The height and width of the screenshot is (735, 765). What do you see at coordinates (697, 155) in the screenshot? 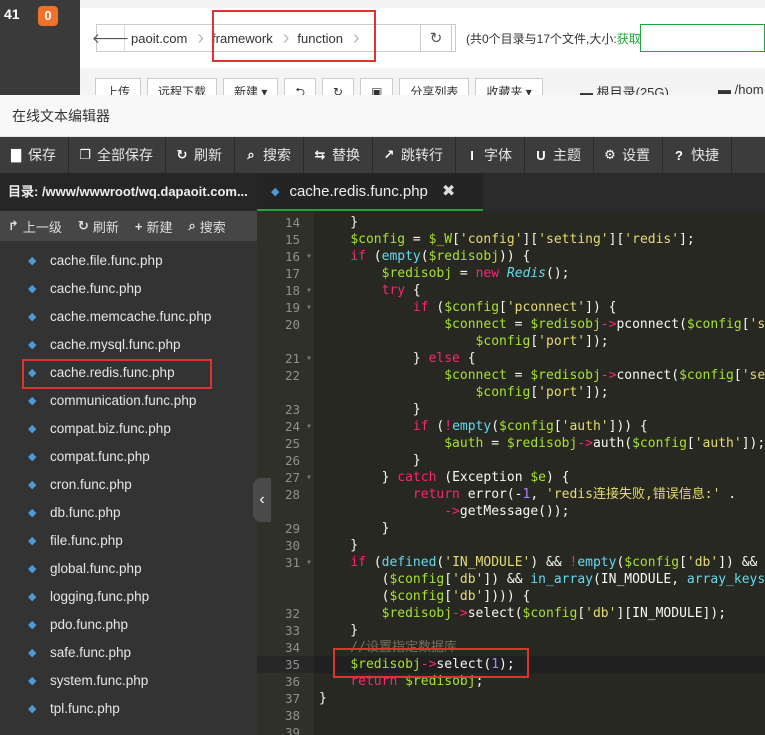
I see `toolbar-button-shortcut: ? 快捷` at bounding box center [697, 155].